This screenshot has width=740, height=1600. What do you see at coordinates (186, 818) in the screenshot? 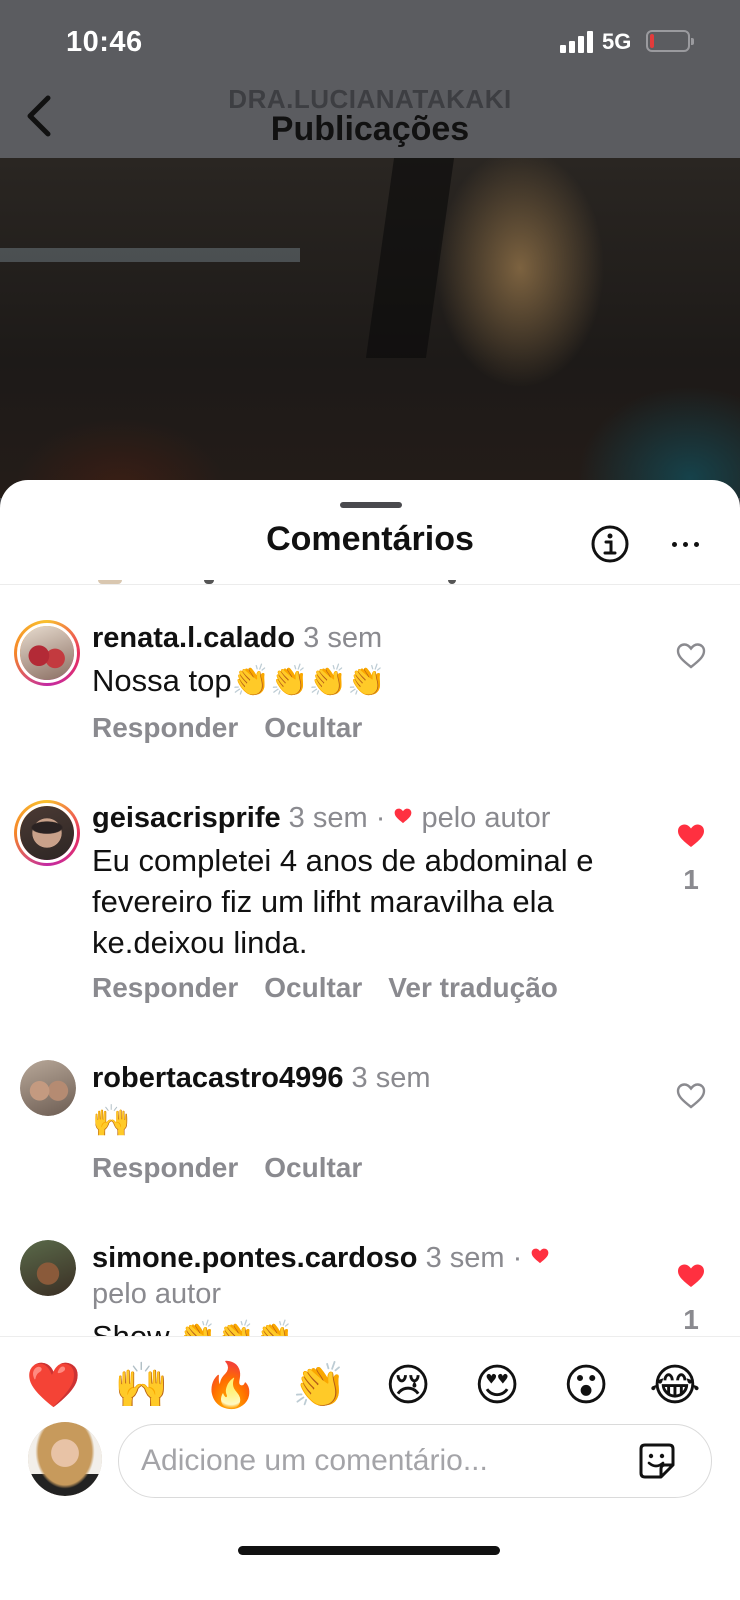
I see `comment-username: geisacrisprife` at bounding box center [186, 818].